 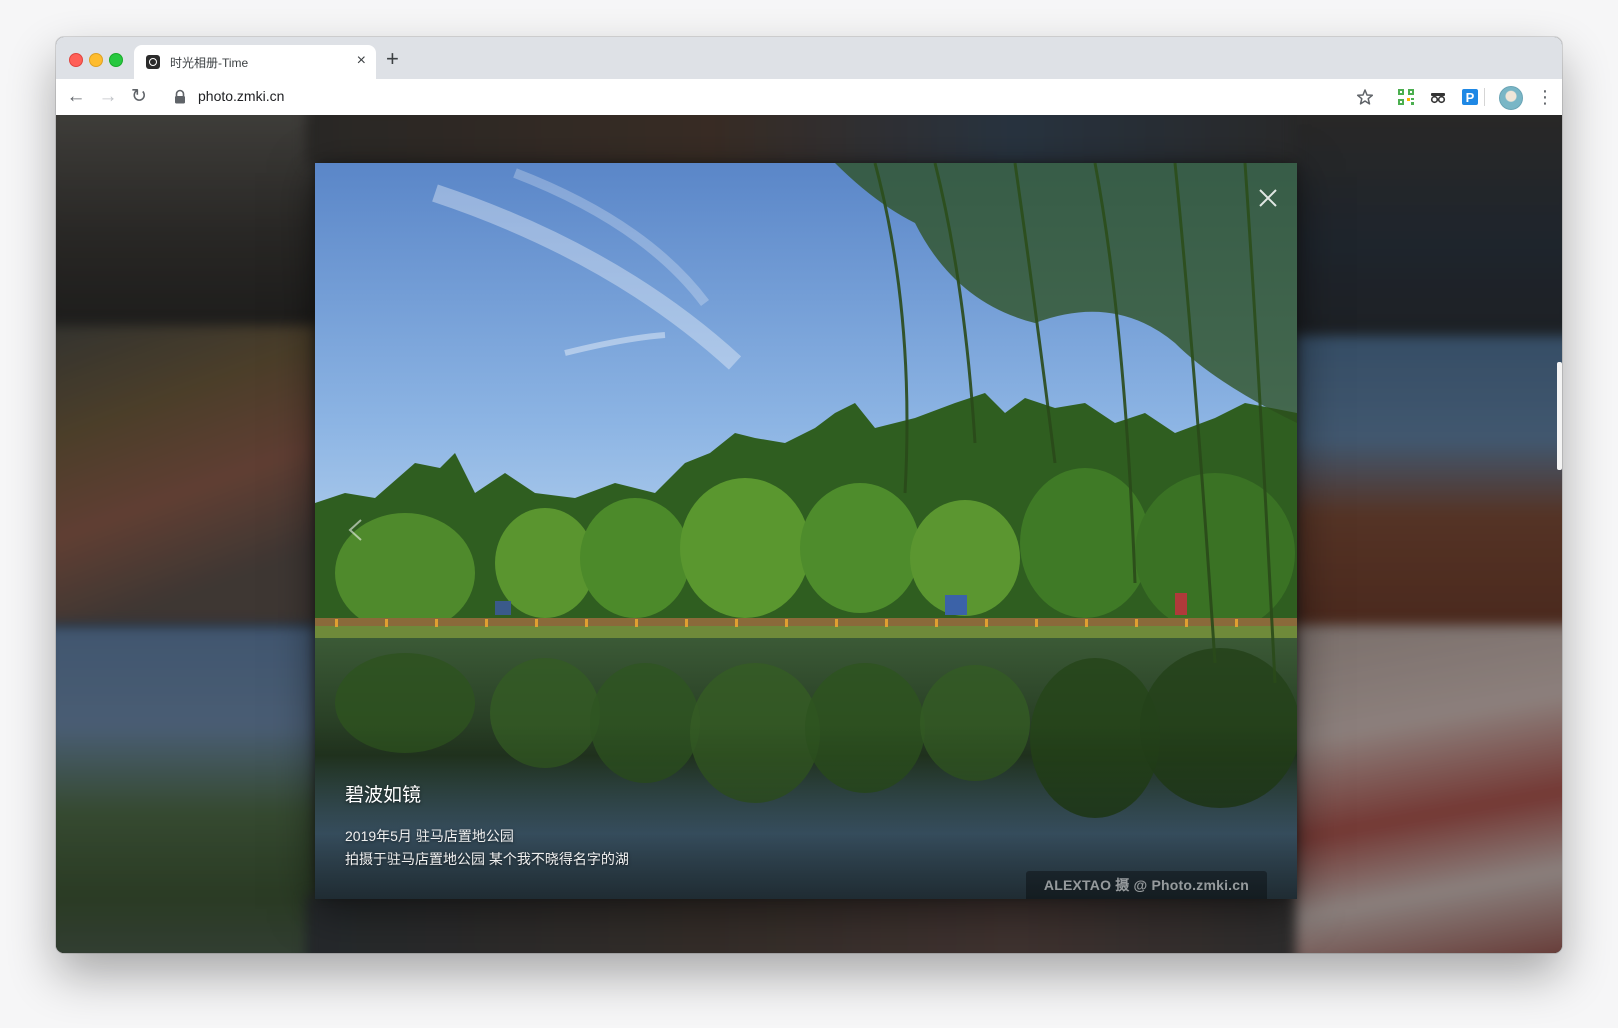 What do you see at coordinates (96, 60) in the screenshot?
I see `window-minimize-button` at bounding box center [96, 60].